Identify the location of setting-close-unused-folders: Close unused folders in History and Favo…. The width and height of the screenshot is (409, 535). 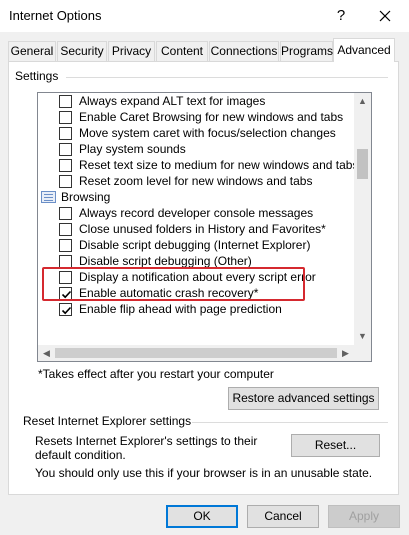
(196, 229).